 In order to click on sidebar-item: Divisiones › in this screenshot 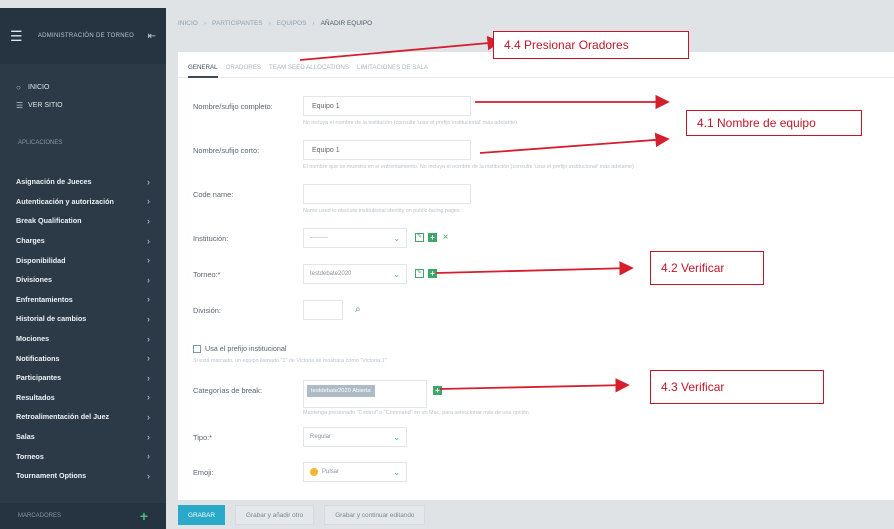, I will do `click(83, 280)`.